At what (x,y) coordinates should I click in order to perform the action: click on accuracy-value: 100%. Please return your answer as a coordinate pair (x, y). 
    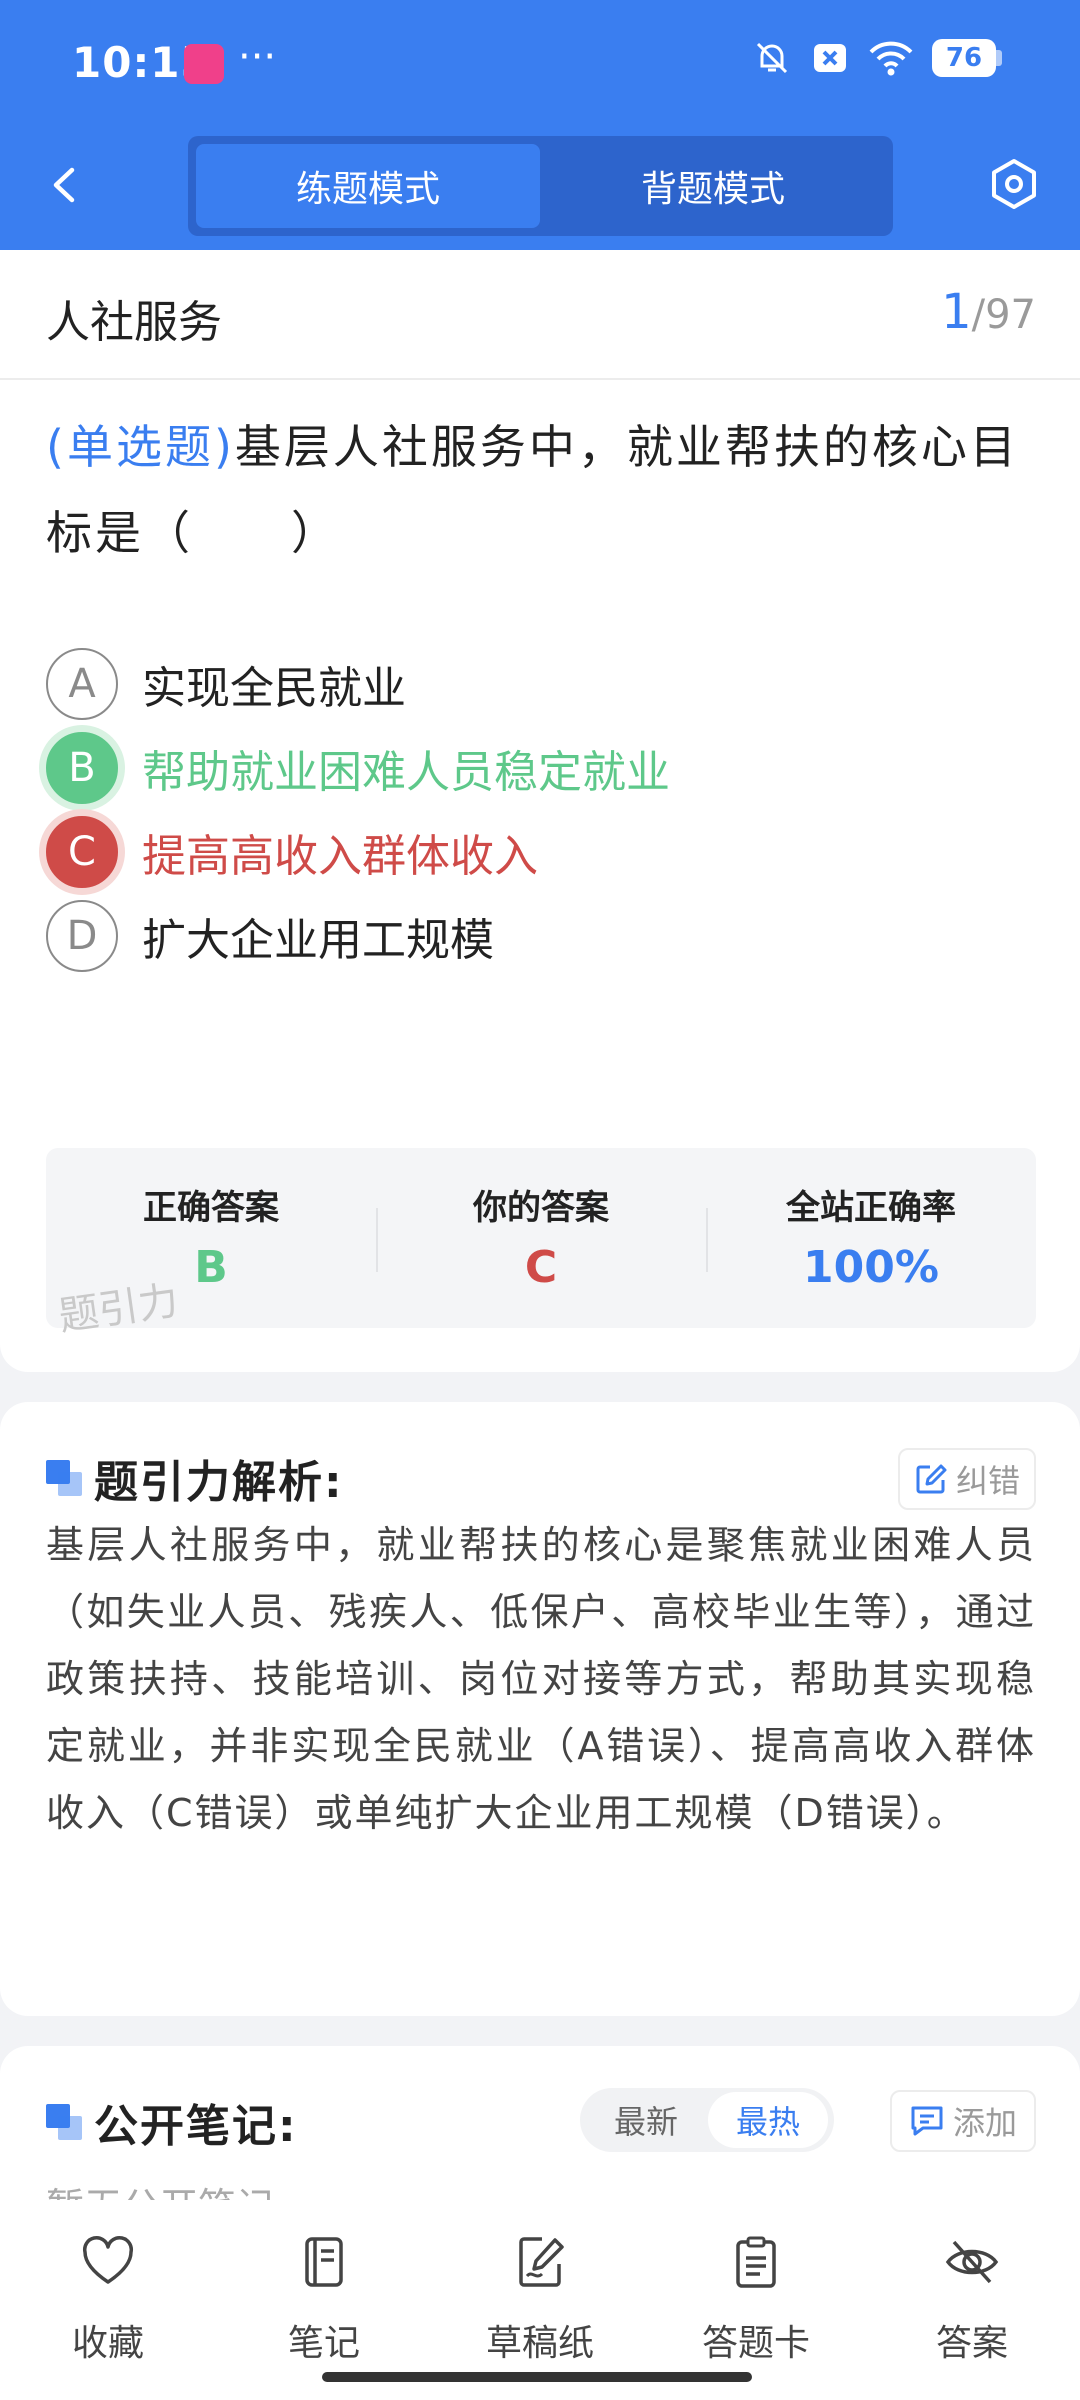
    Looking at the image, I should click on (871, 1267).